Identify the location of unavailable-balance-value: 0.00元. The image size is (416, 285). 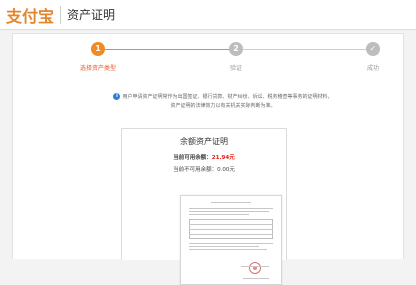
(226, 170).